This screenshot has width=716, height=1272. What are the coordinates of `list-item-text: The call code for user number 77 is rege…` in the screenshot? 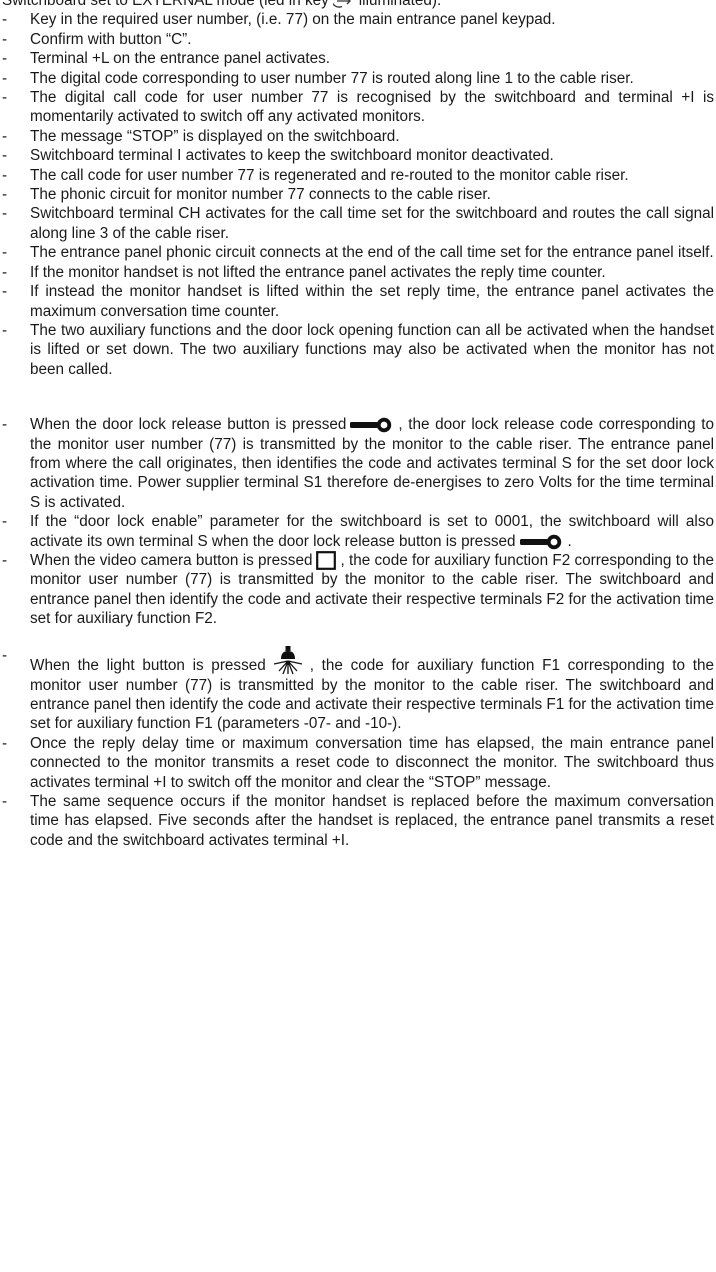 It's located at (329, 175).